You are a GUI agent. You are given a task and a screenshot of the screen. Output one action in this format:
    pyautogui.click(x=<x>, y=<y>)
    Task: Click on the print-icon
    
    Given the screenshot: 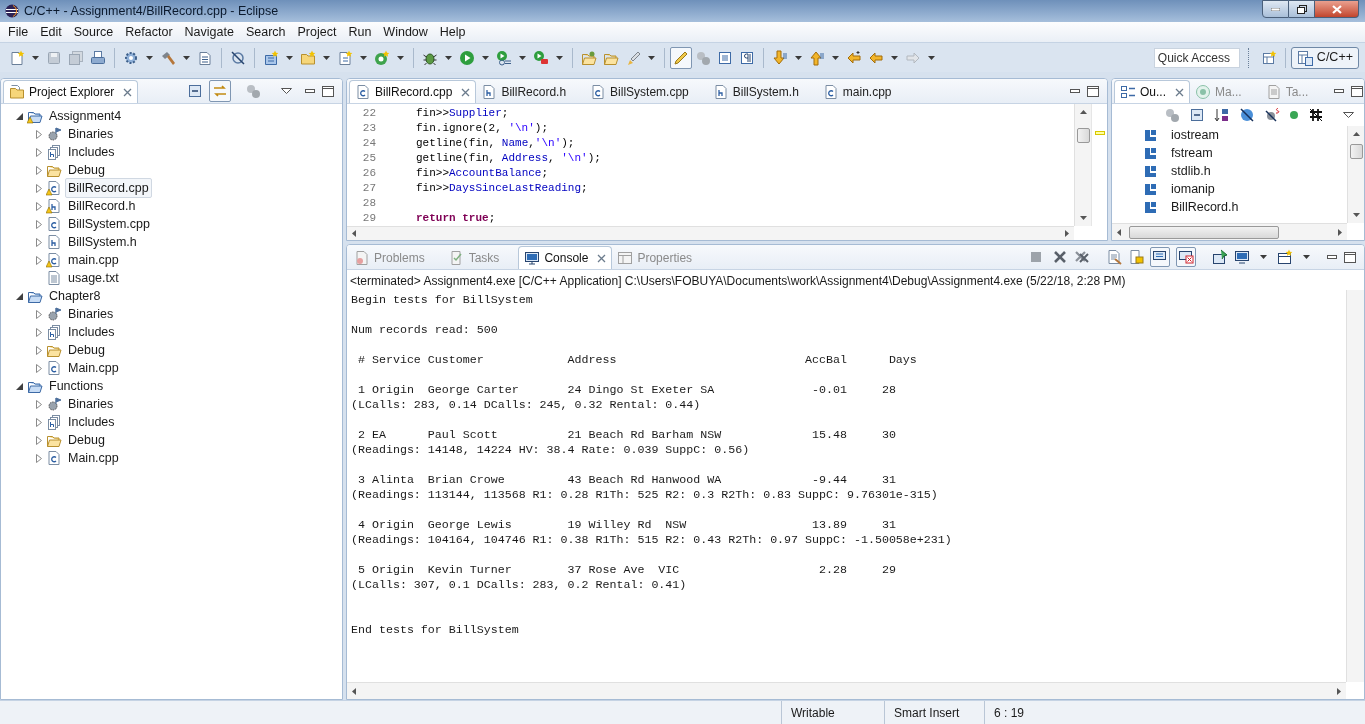 What is the action you would take?
    pyautogui.click(x=98, y=57)
    